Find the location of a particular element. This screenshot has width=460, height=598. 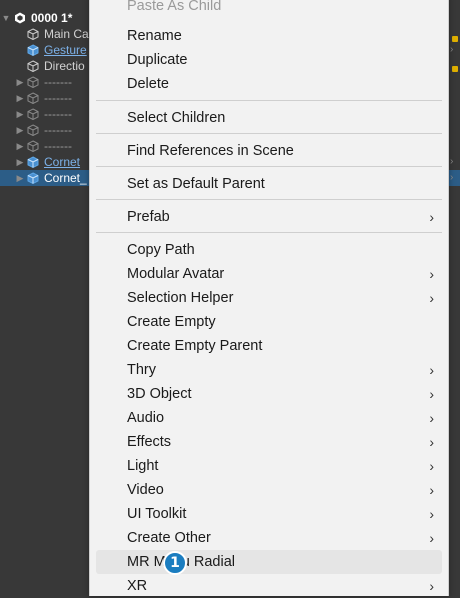

step-badge-number: 1 is located at coordinates (175, 563).